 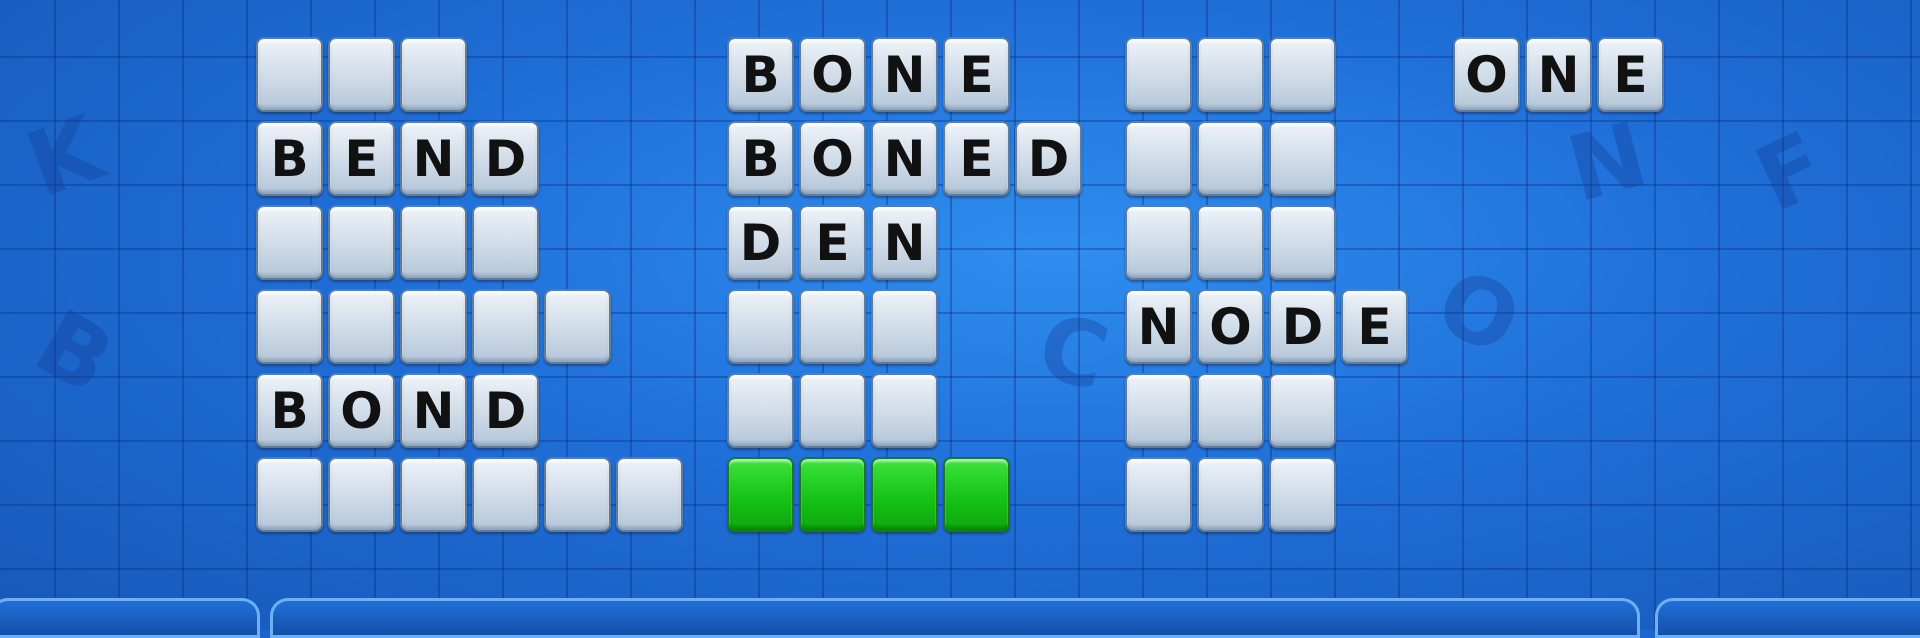 I want to click on word-column-2: BONEBONEDDEN, so click(x=907, y=289).